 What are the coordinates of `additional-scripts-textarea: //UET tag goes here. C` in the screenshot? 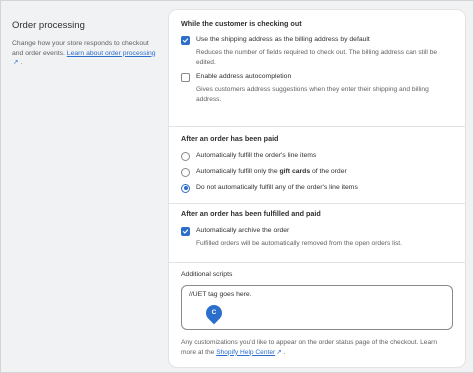 It's located at (317, 307).